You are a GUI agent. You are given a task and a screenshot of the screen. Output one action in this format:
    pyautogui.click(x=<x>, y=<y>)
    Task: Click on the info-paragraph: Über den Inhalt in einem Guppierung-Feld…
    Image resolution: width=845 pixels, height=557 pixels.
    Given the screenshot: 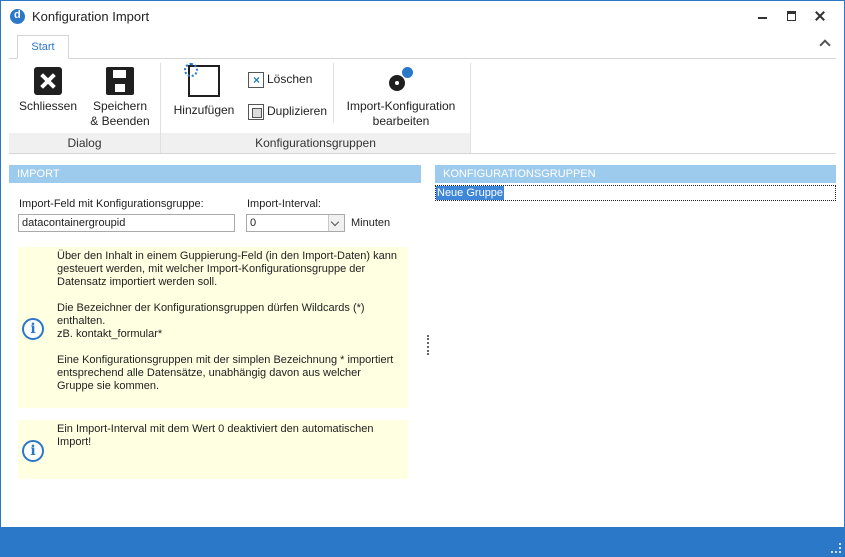 What is the action you would take?
    pyautogui.click(x=227, y=269)
    